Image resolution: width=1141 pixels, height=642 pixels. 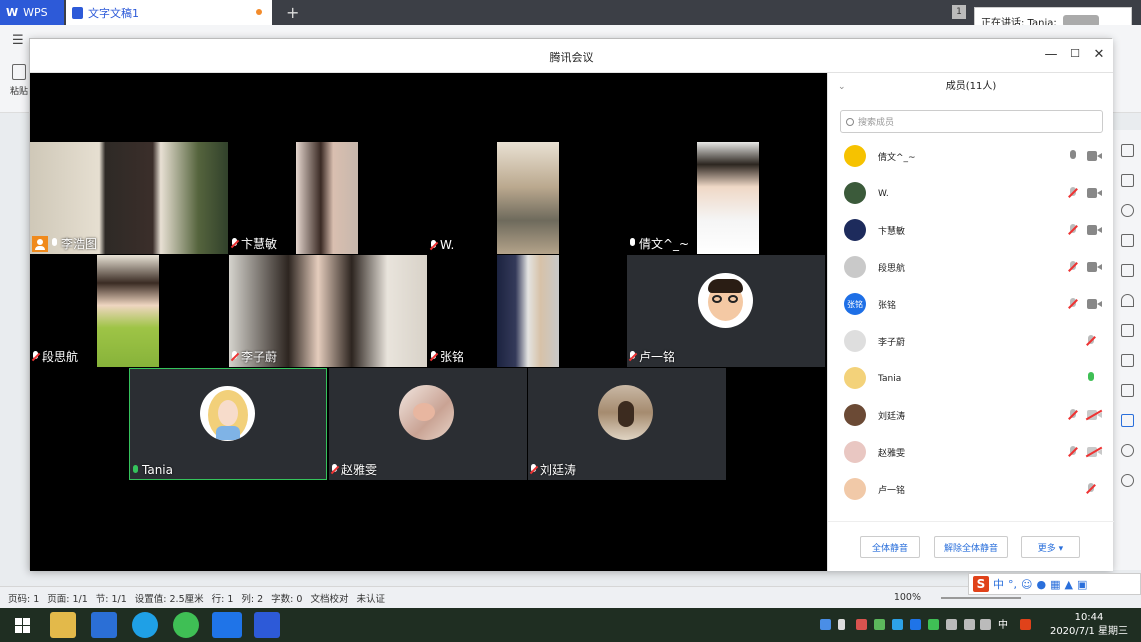 I want to click on status-words: 字数: 0, so click(x=286, y=598).